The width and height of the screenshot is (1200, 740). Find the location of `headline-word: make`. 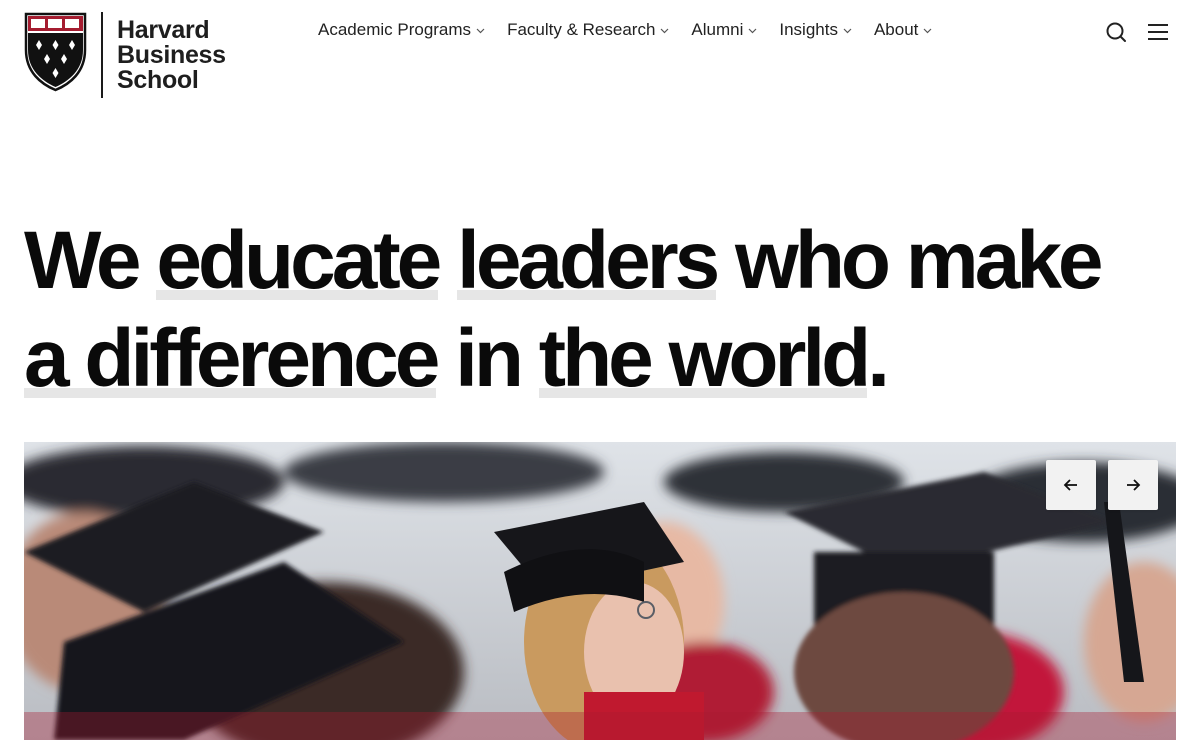

headline-word: make is located at coordinates (1004, 260).